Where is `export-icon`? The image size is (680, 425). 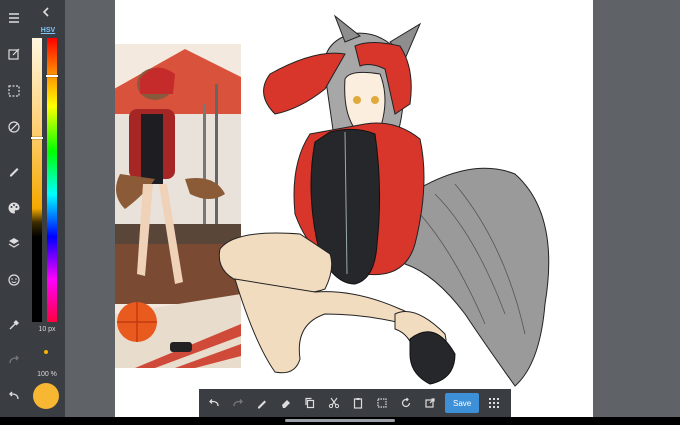 export-icon is located at coordinates (430, 403).